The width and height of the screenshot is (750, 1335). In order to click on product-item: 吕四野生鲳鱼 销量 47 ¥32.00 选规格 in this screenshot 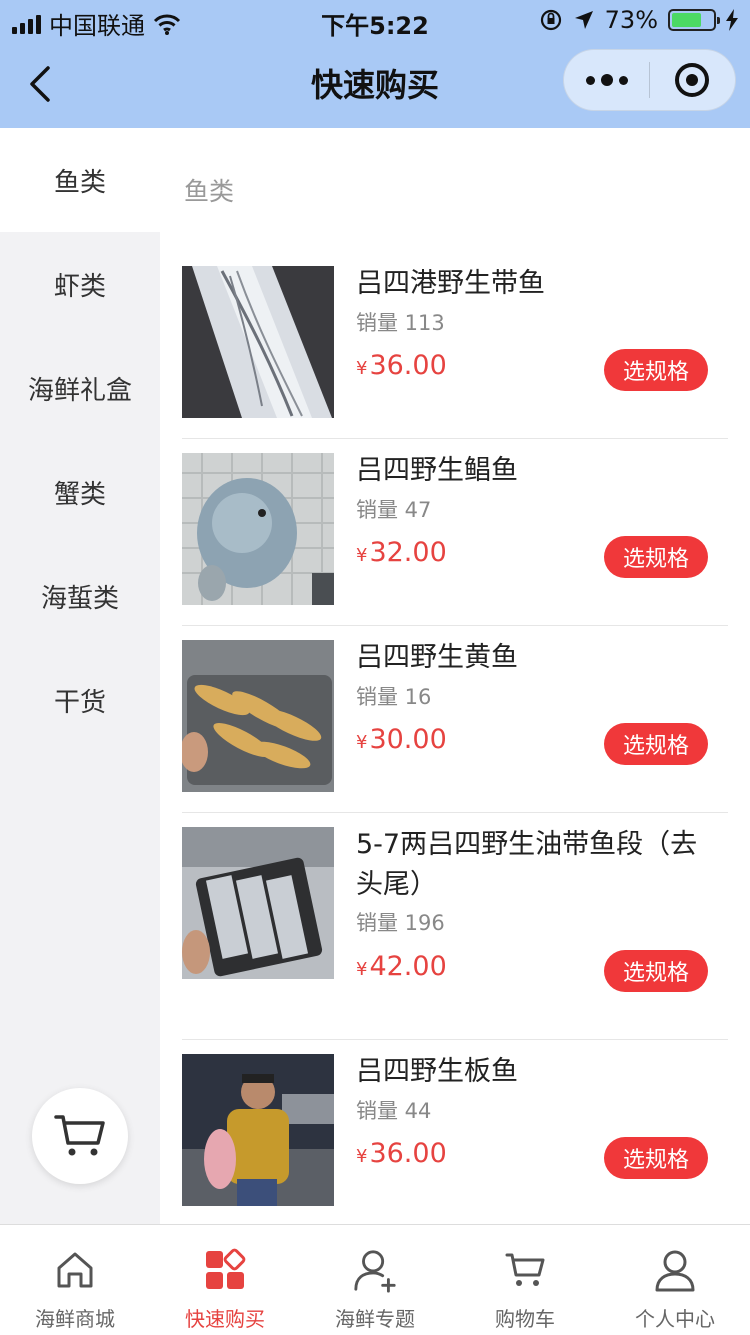, I will do `click(455, 532)`.